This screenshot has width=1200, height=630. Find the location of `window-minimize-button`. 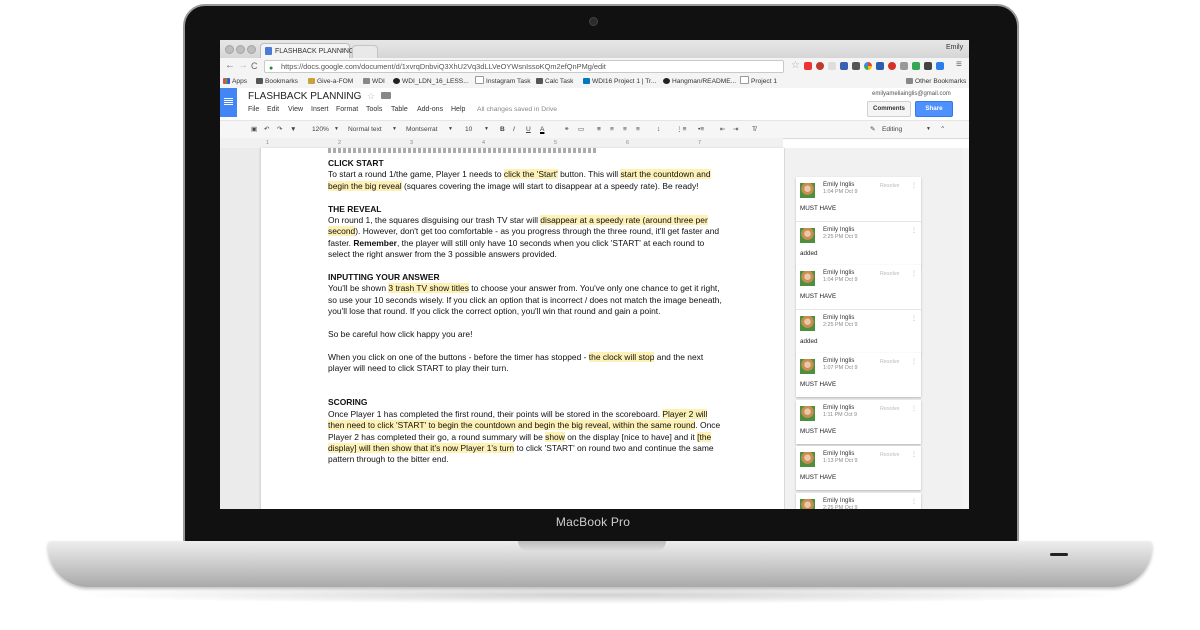

window-minimize-button is located at coordinates (240, 49).